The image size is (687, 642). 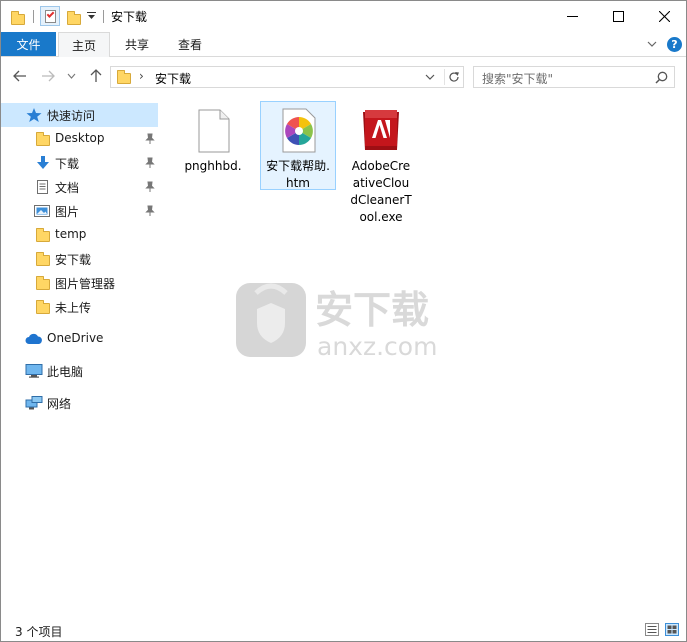 I want to click on expand-ribbon-icon, so click(x=652, y=44).